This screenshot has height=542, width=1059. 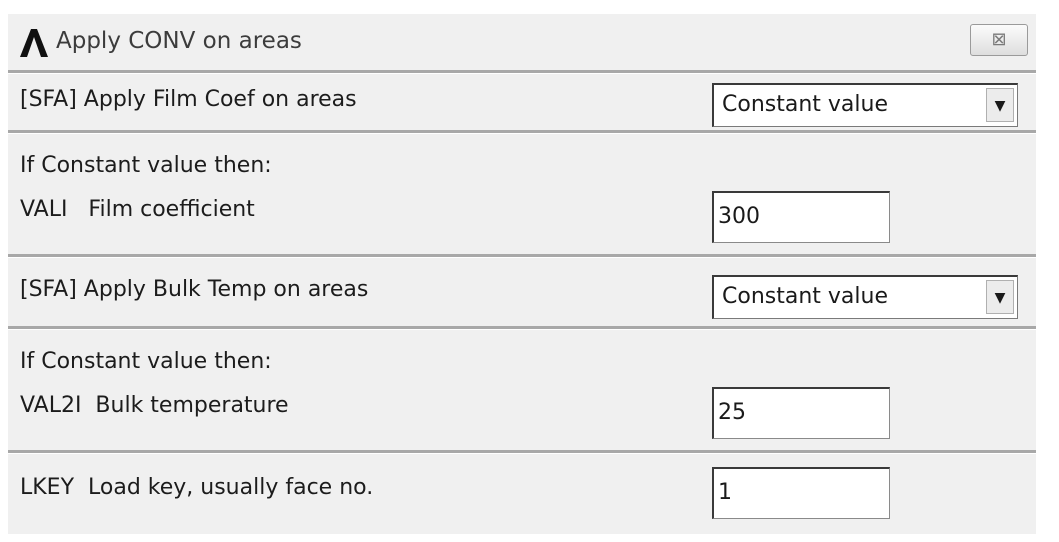 I want to click on film-apply-selected: Constant value, so click(x=805, y=104).